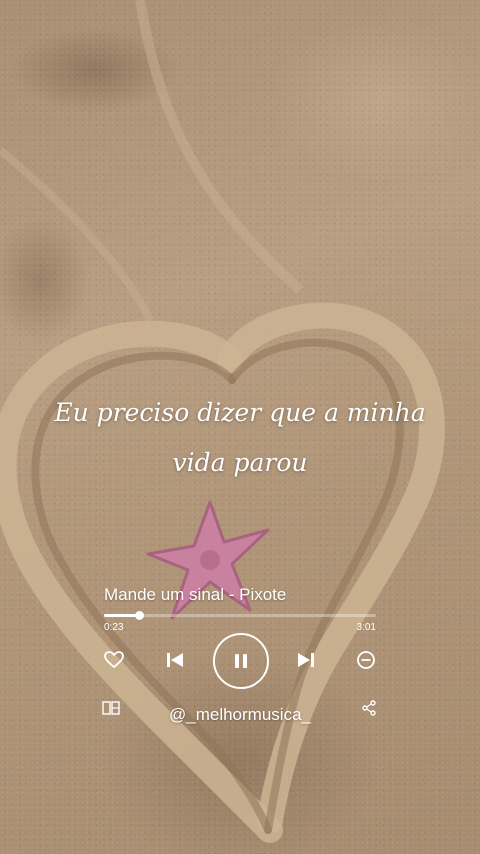 The height and width of the screenshot is (854, 480). I want to click on minus-circle-icon, so click(366, 660).